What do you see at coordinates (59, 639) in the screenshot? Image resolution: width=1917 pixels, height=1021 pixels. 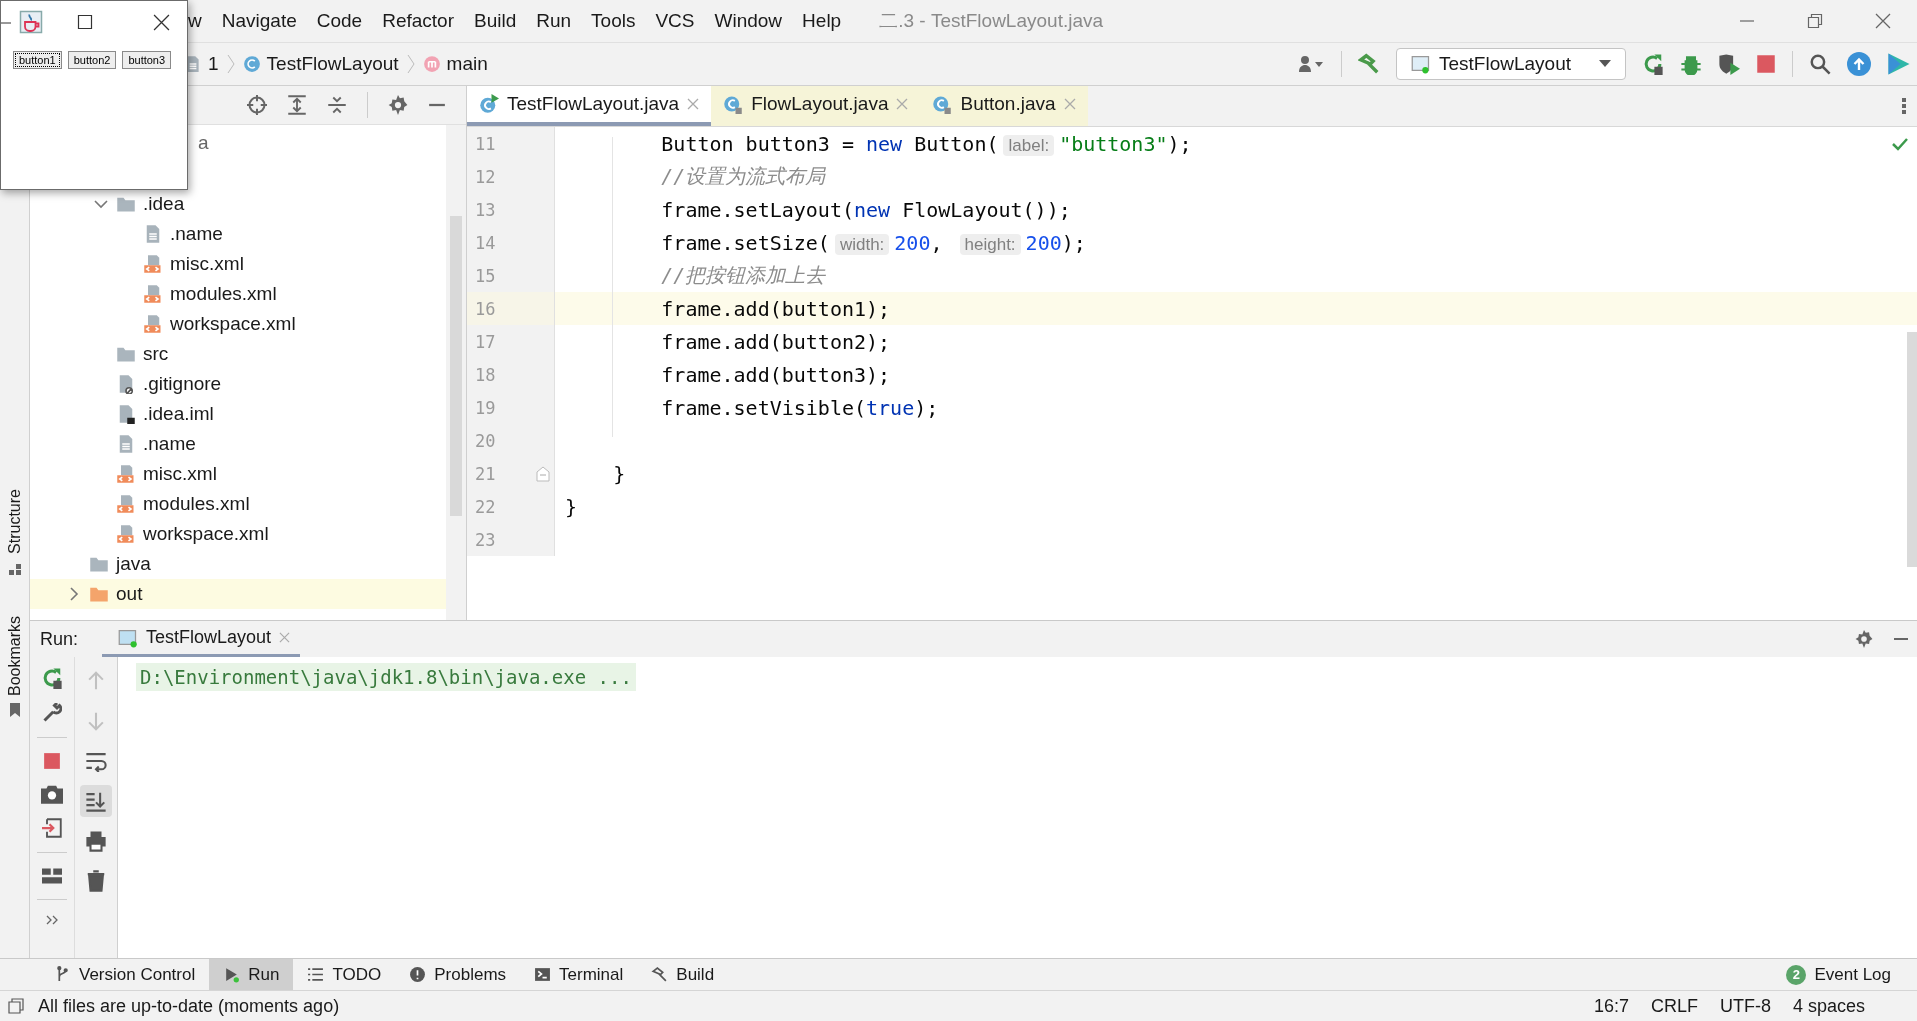 I see `panel-title: Run:` at bounding box center [59, 639].